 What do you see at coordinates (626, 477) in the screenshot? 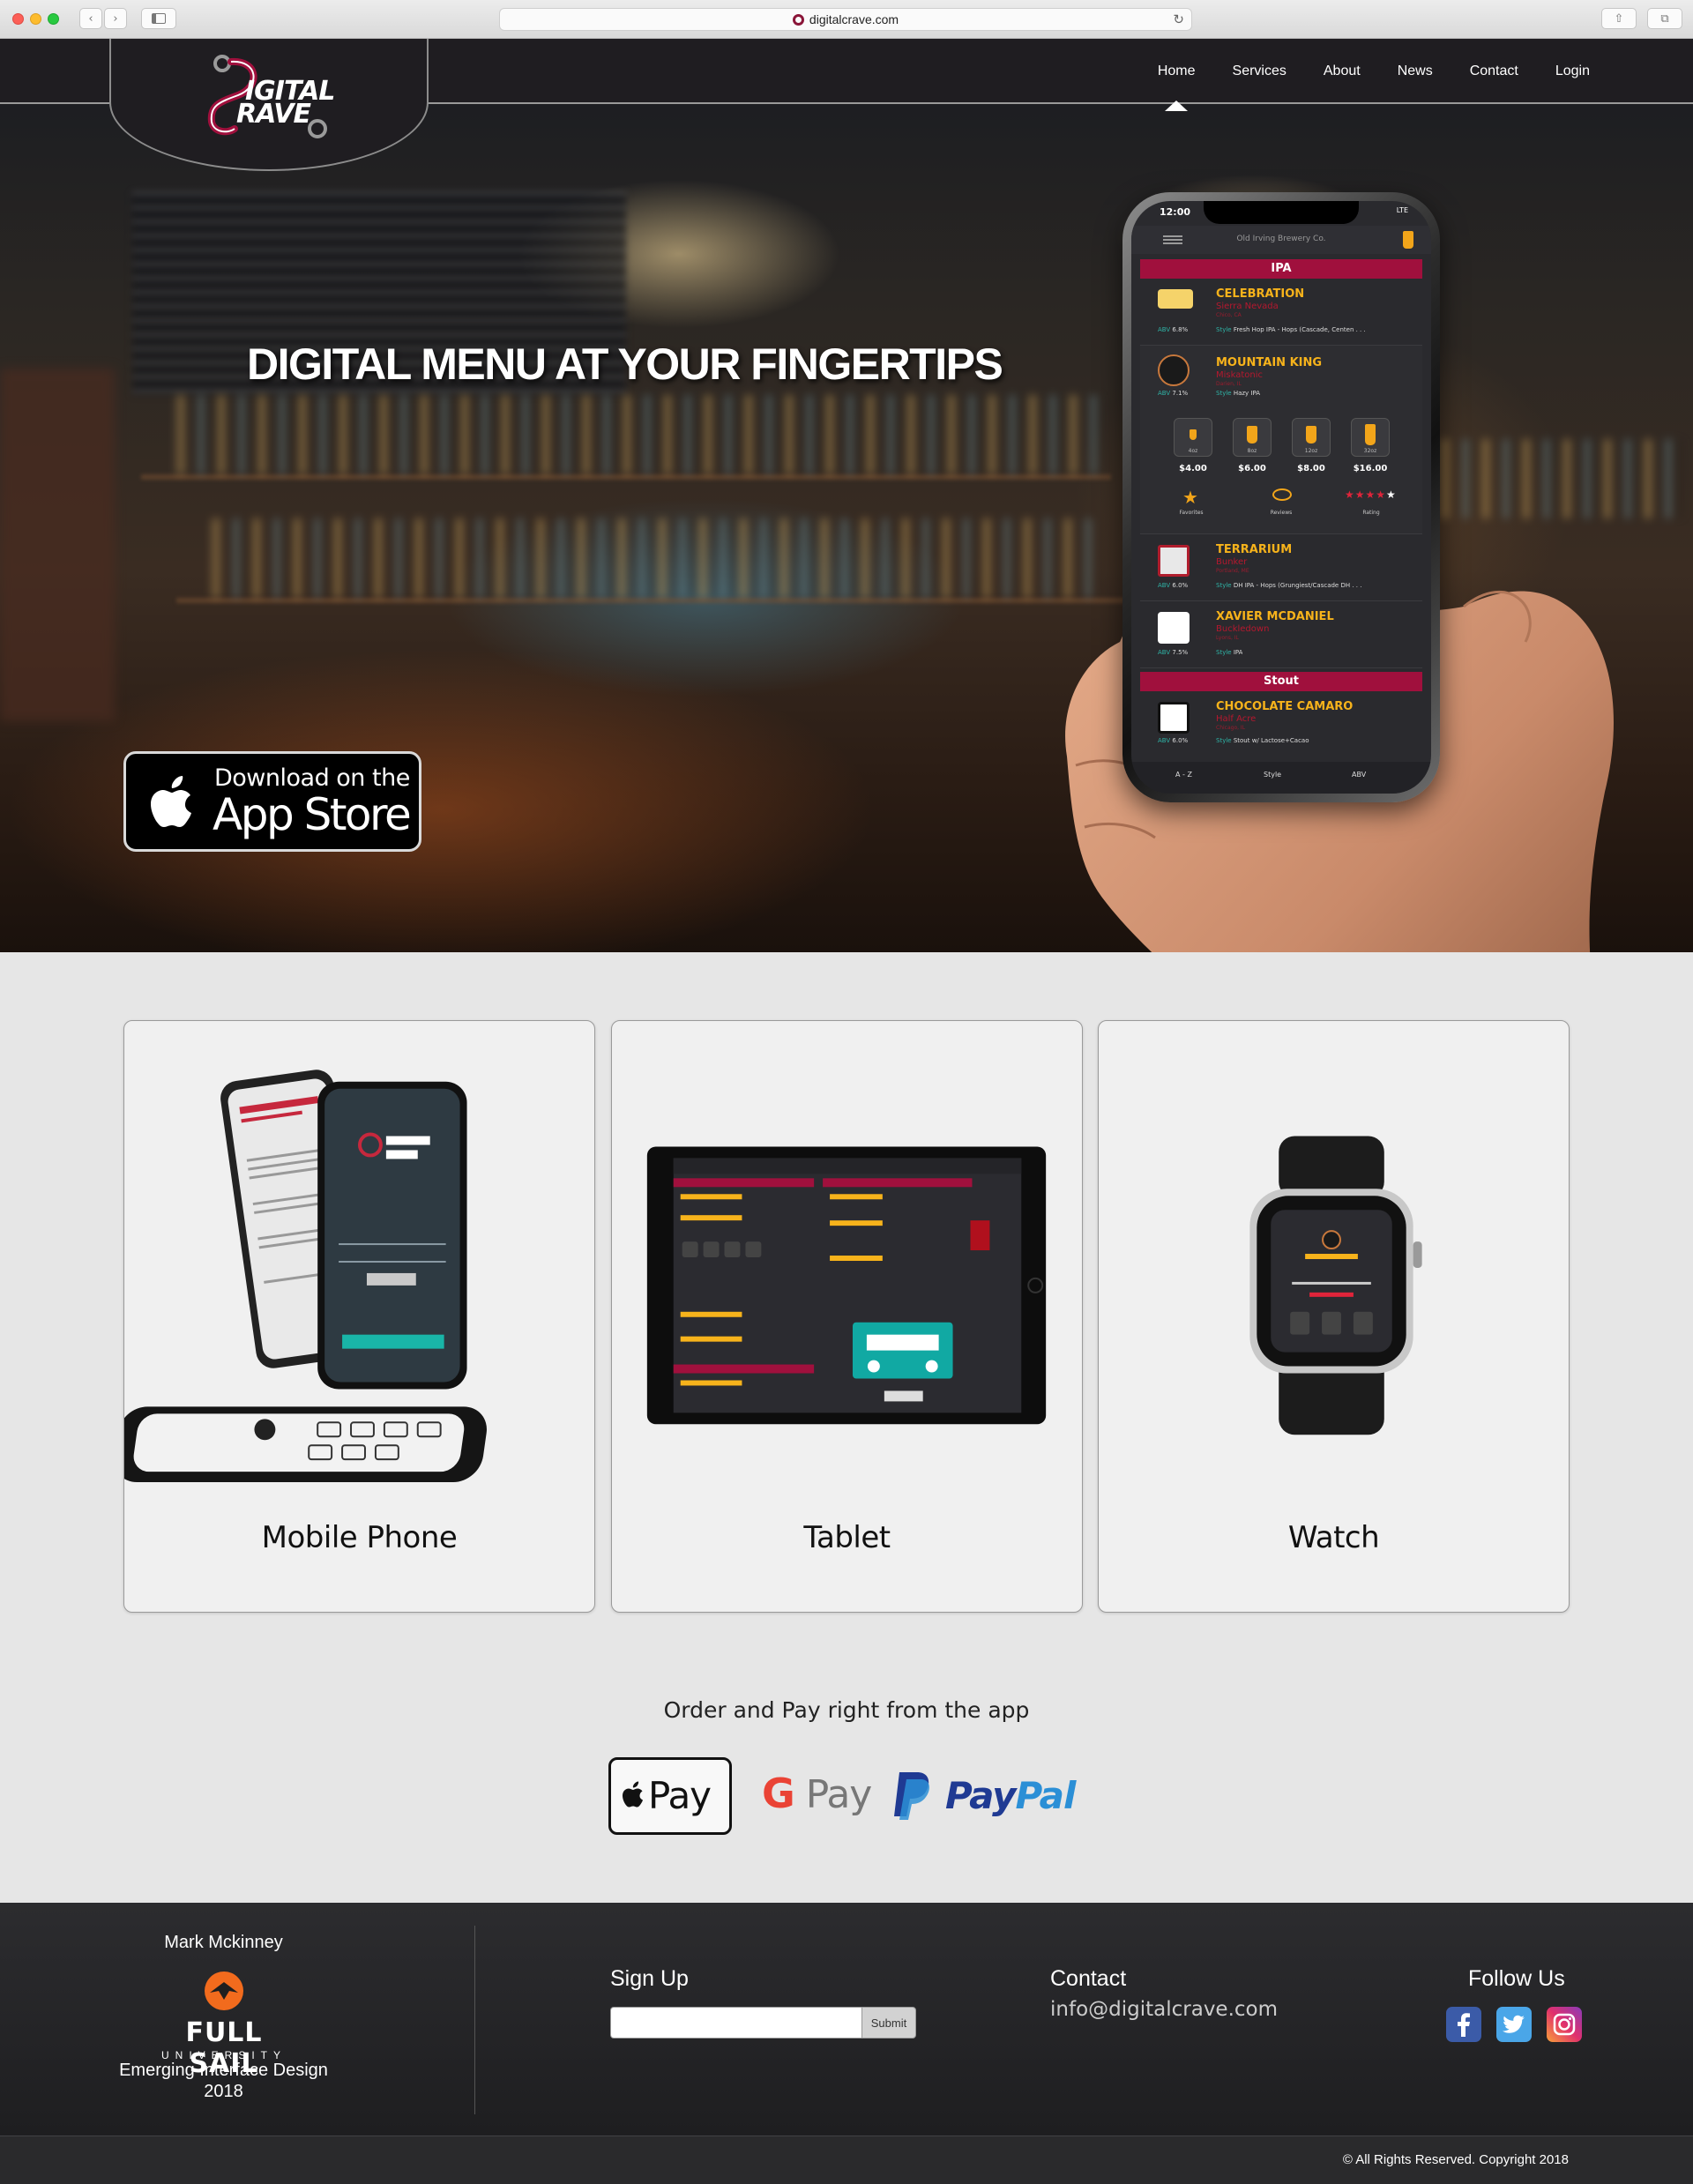
I see `hero-background-shelf` at bounding box center [626, 477].